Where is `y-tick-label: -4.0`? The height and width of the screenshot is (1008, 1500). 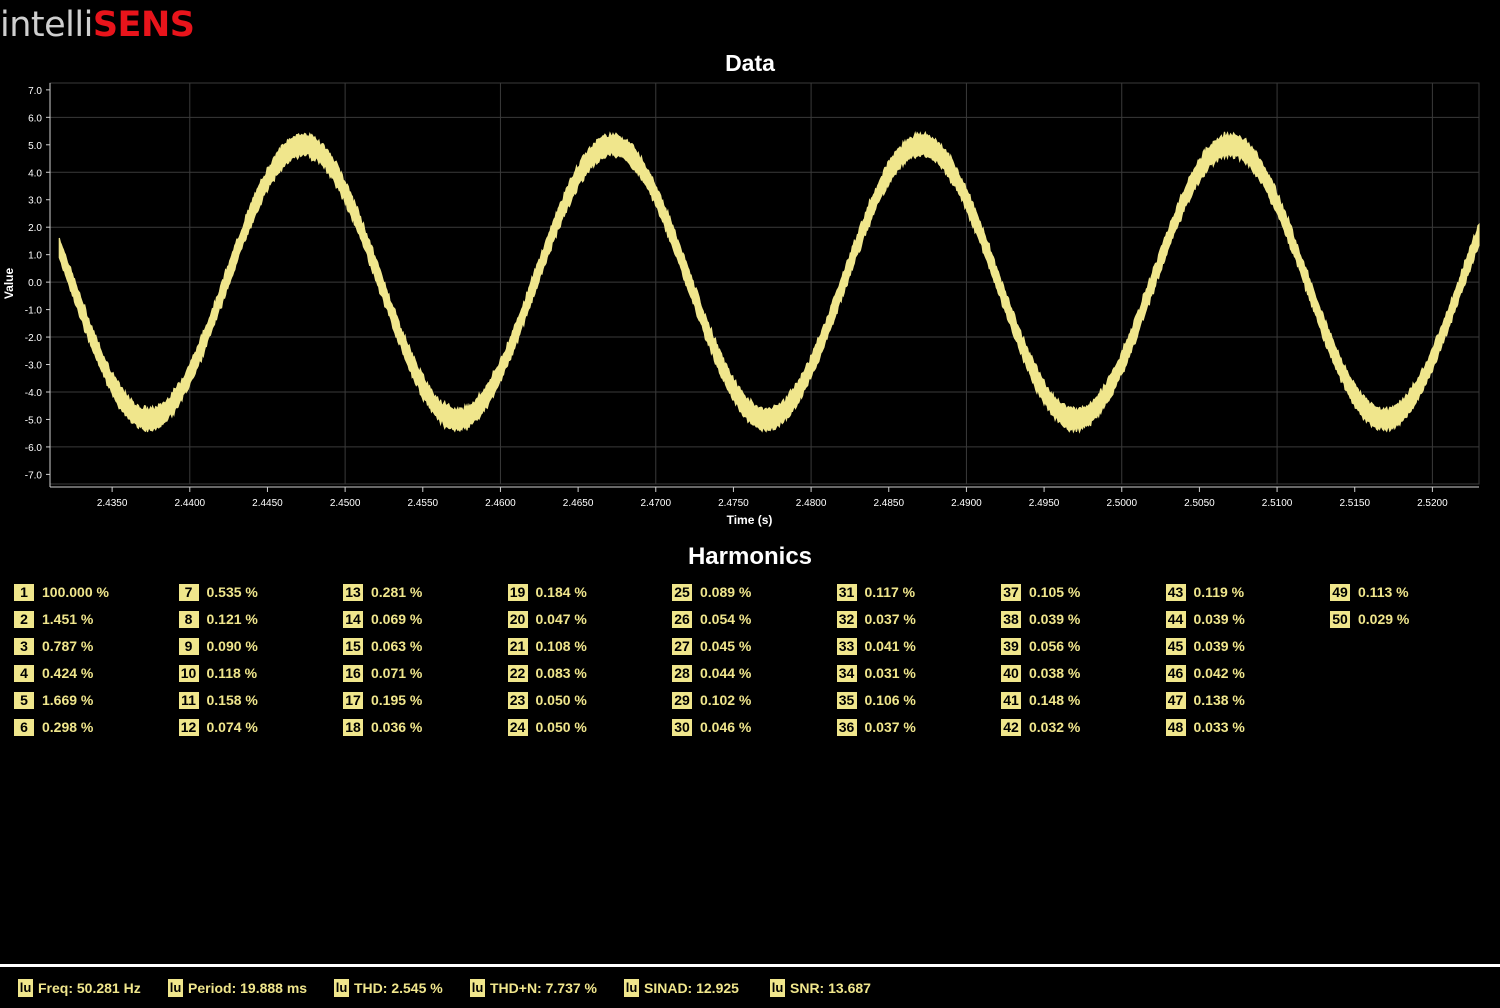 y-tick-label: -4.0 is located at coordinates (34, 393).